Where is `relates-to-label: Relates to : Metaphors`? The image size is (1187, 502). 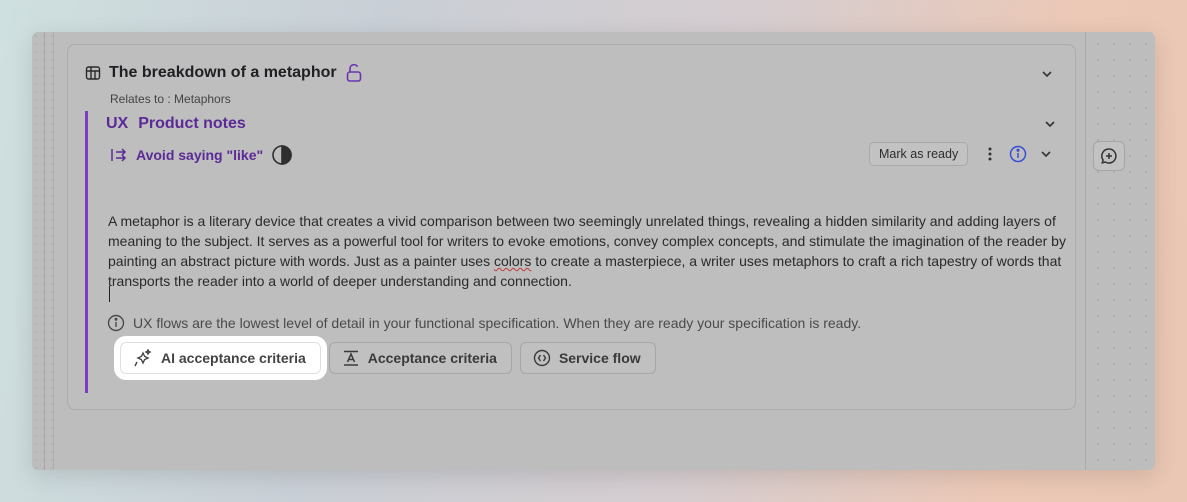 relates-to-label: Relates to : Metaphors is located at coordinates (170, 99).